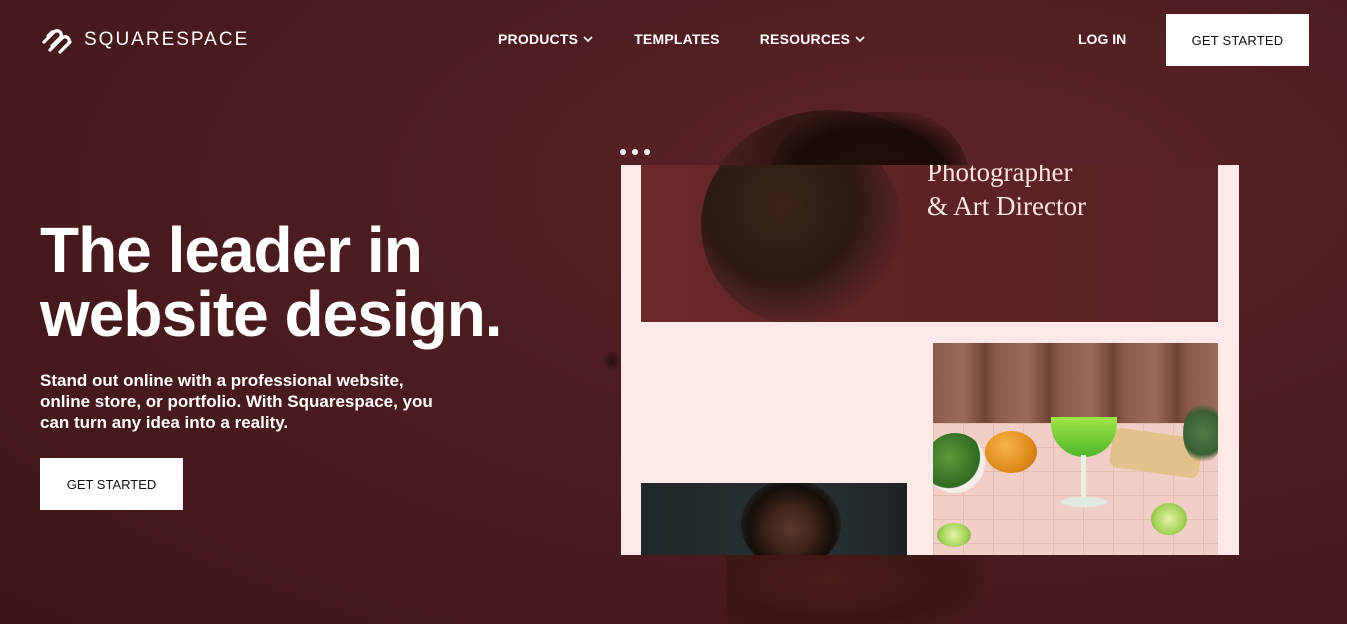  Describe the element at coordinates (929, 243) in the screenshot. I see `mockup-hero-image: Photographer & Art Director` at that location.